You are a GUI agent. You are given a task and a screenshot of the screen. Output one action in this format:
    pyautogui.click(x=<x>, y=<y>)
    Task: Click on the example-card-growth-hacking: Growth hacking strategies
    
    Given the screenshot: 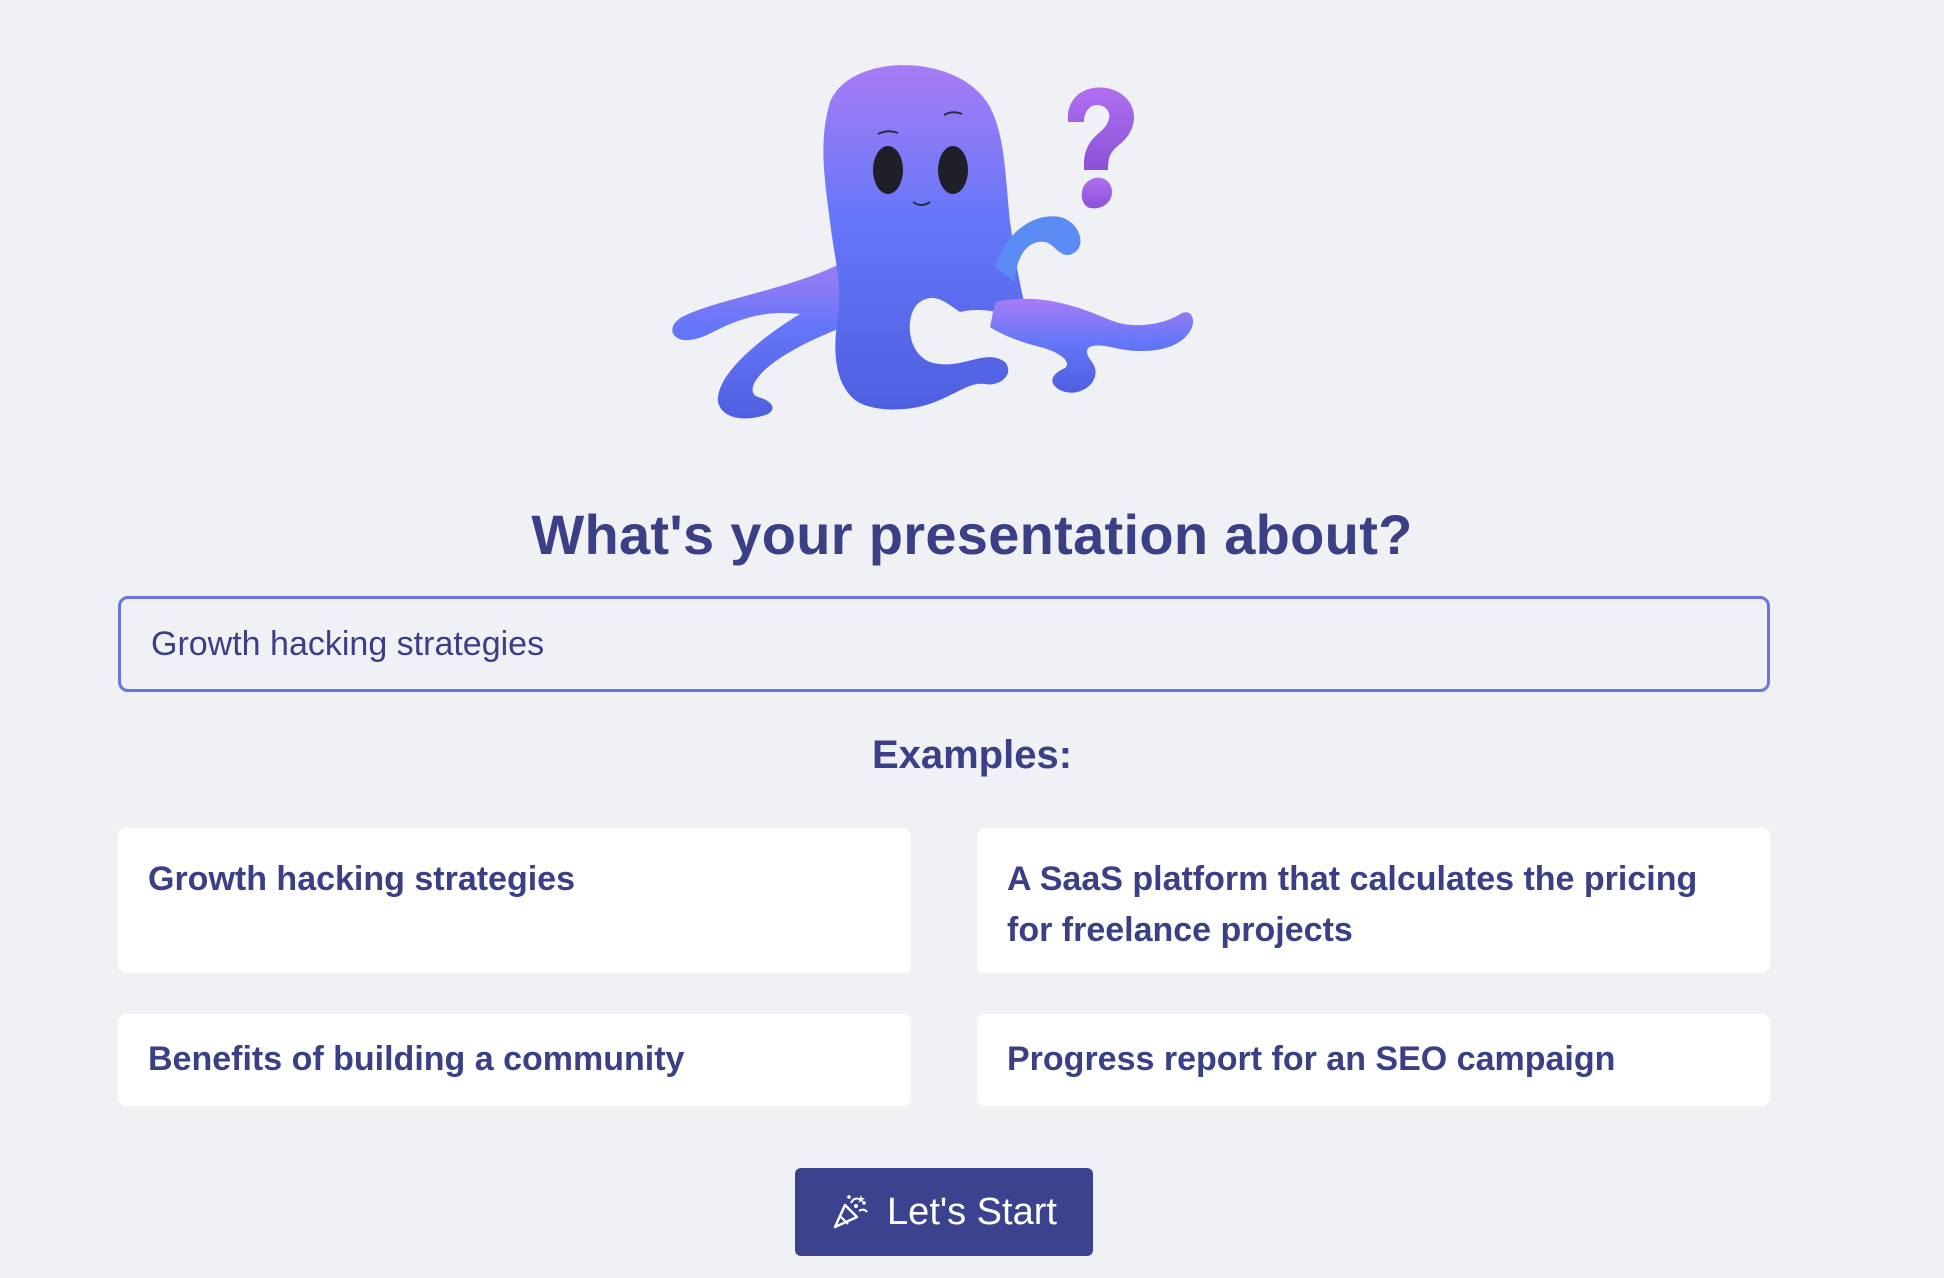 What is the action you would take?
    pyautogui.click(x=514, y=900)
    